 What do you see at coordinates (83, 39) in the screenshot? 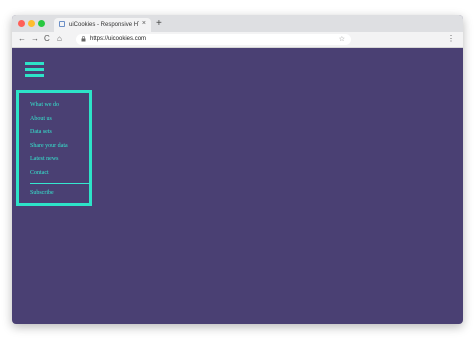
I see `lock-icon` at bounding box center [83, 39].